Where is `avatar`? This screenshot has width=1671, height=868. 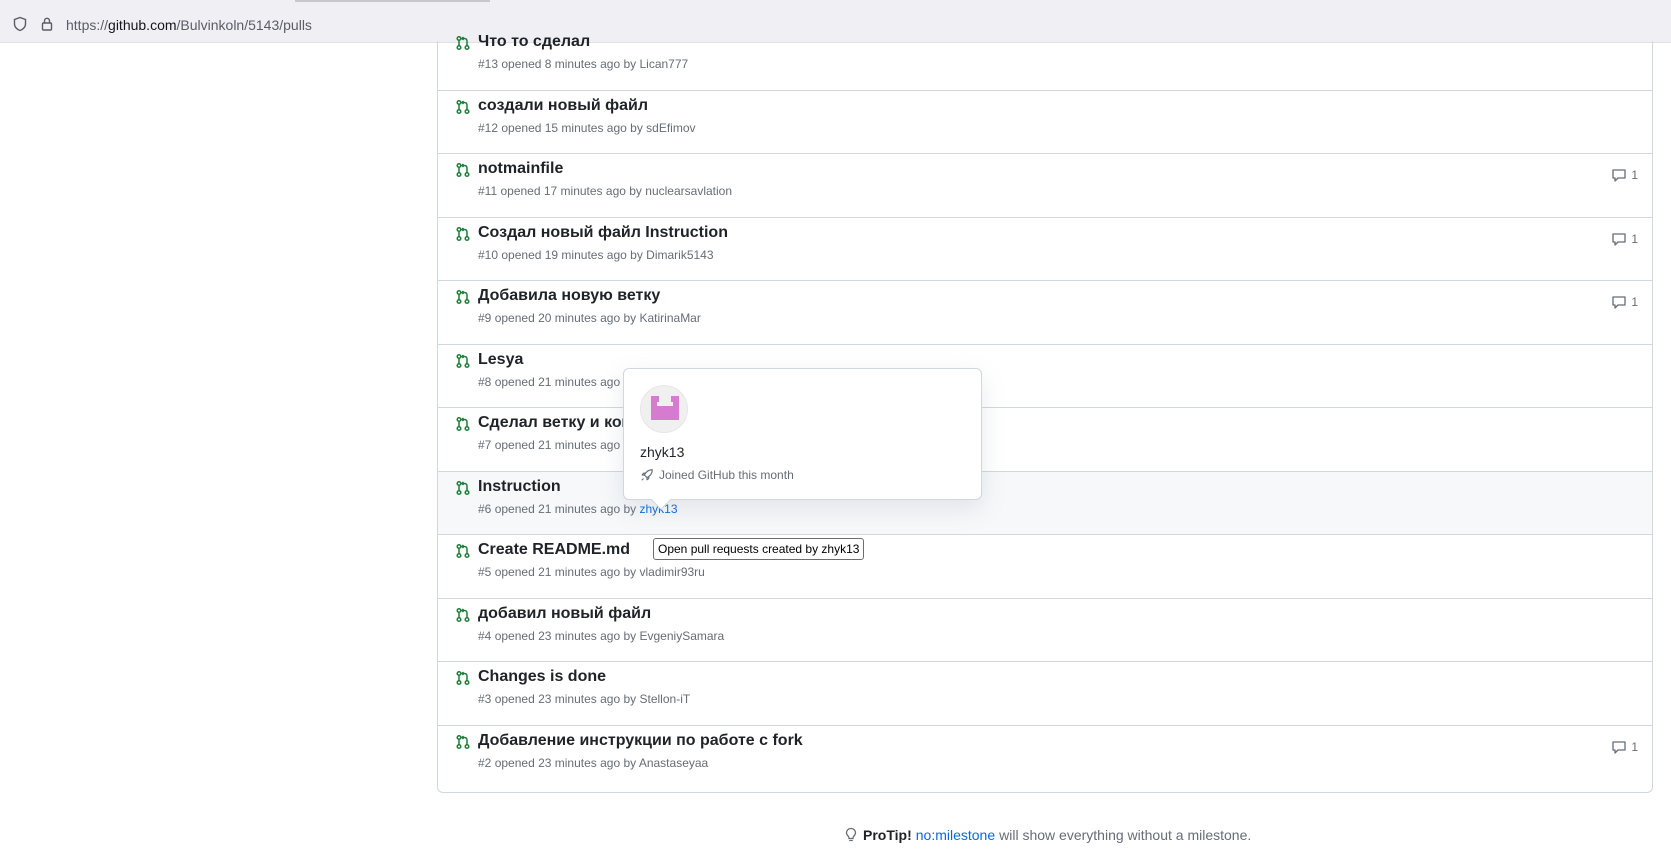
avatar is located at coordinates (664, 409).